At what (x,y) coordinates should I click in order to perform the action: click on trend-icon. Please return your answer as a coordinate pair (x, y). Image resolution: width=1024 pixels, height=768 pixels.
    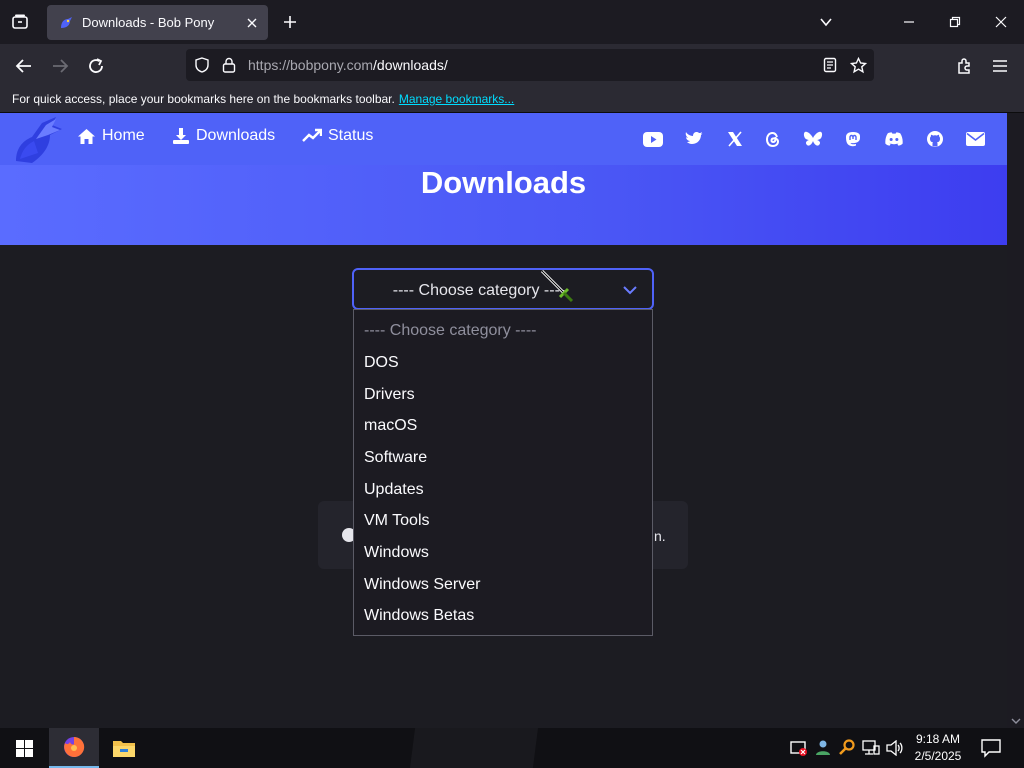
    Looking at the image, I should click on (312, 135).